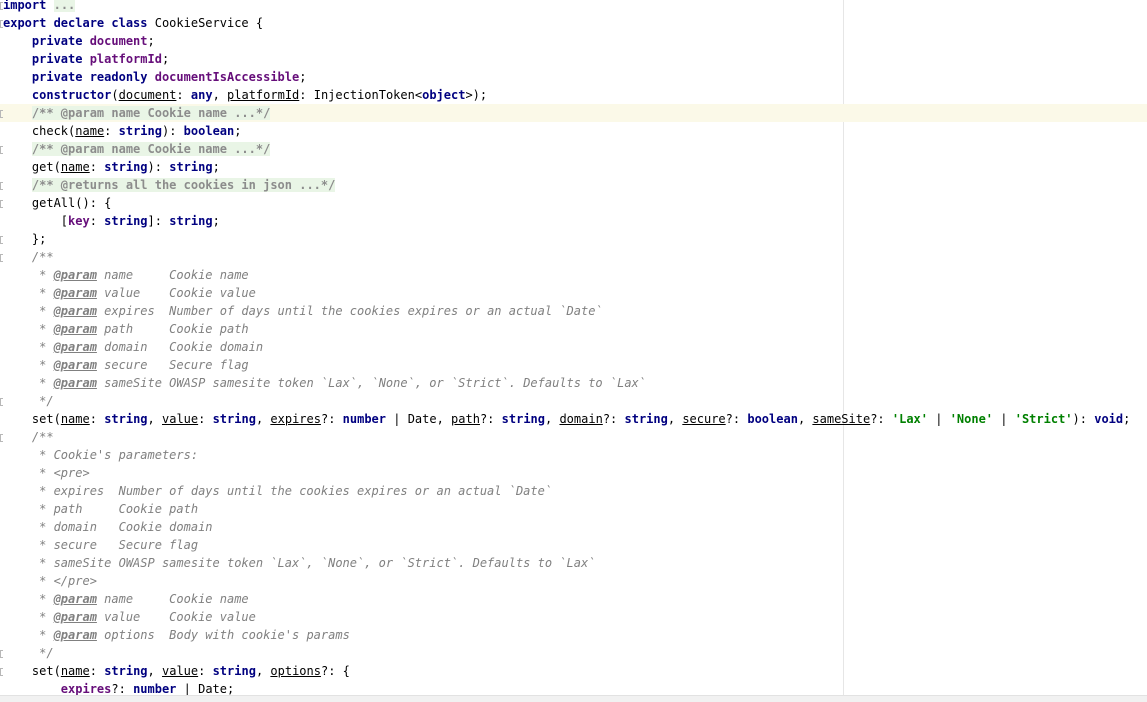 The width and height of the screenshot is (1147, 702). What do you see at coordinates (573, 239) in the screenshot?
I see `code-line: };` at bounding box center [573, 239].